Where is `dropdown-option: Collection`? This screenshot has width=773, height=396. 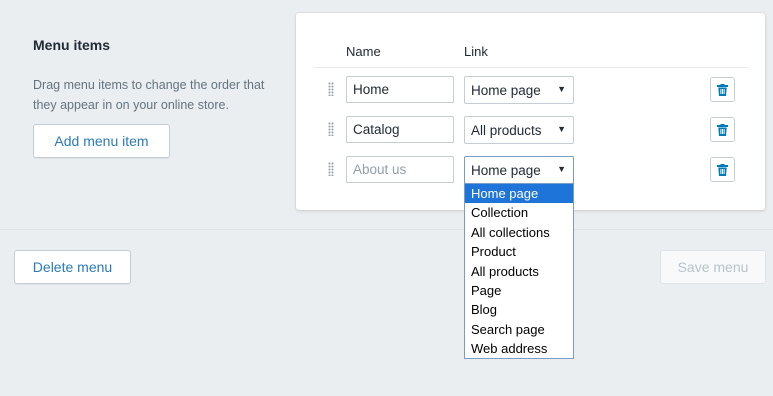
dropdown-option: Collection is located at coordinates (519, 212).